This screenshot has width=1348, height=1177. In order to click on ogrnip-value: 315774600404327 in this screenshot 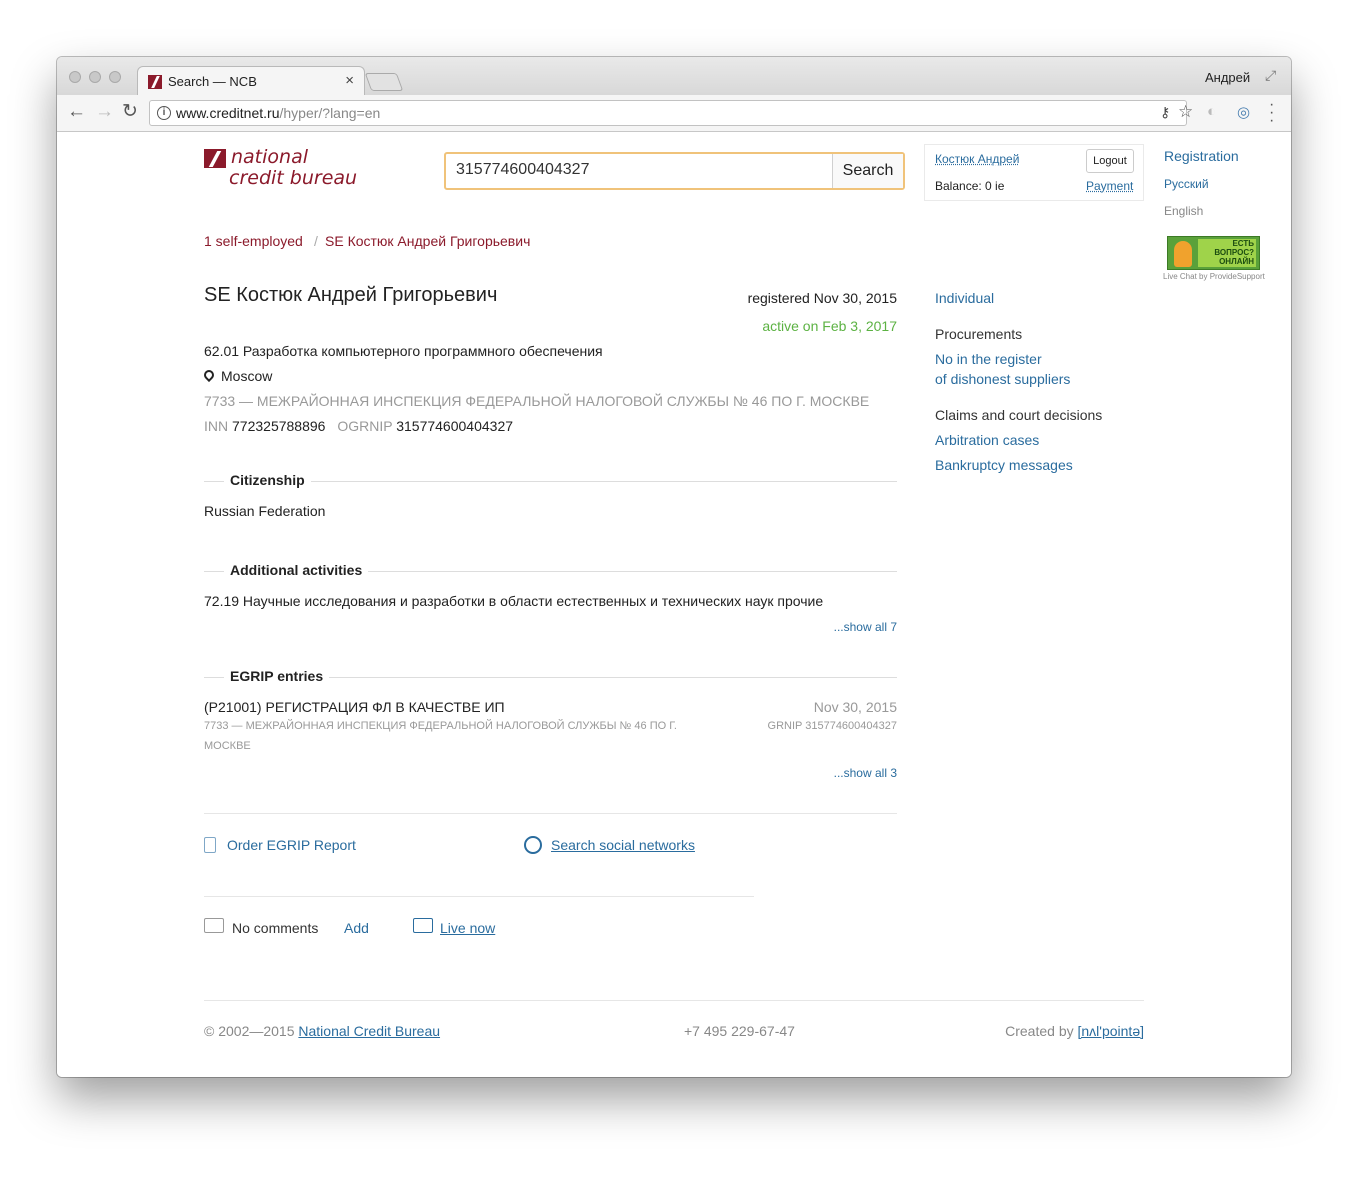, I will do `click(455, 426)`.